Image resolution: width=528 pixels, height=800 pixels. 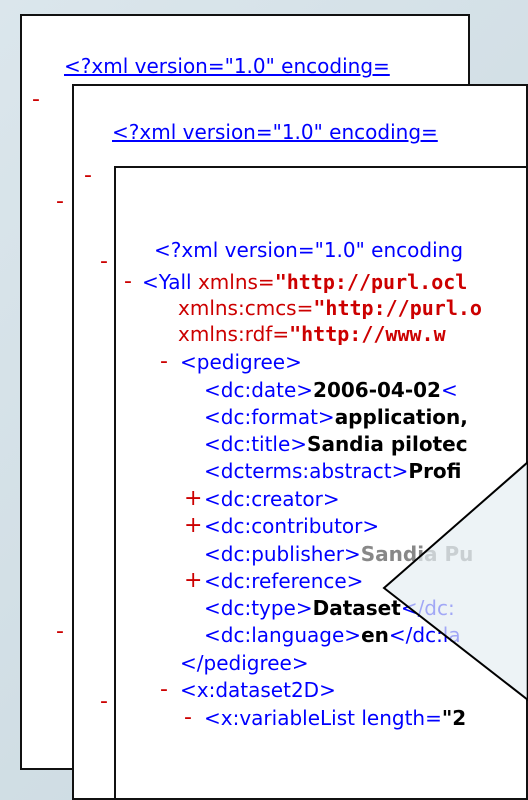 I want to click on callout-pointer, so click(x=455, y=581).